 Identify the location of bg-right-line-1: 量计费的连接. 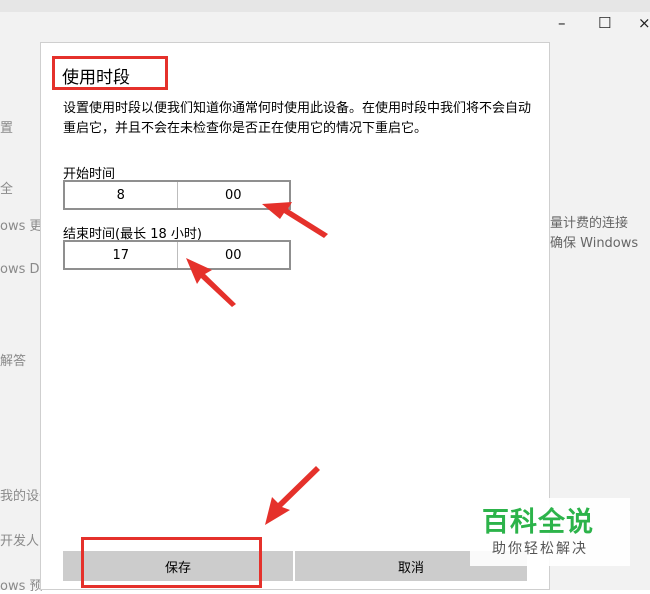
(589, 223).